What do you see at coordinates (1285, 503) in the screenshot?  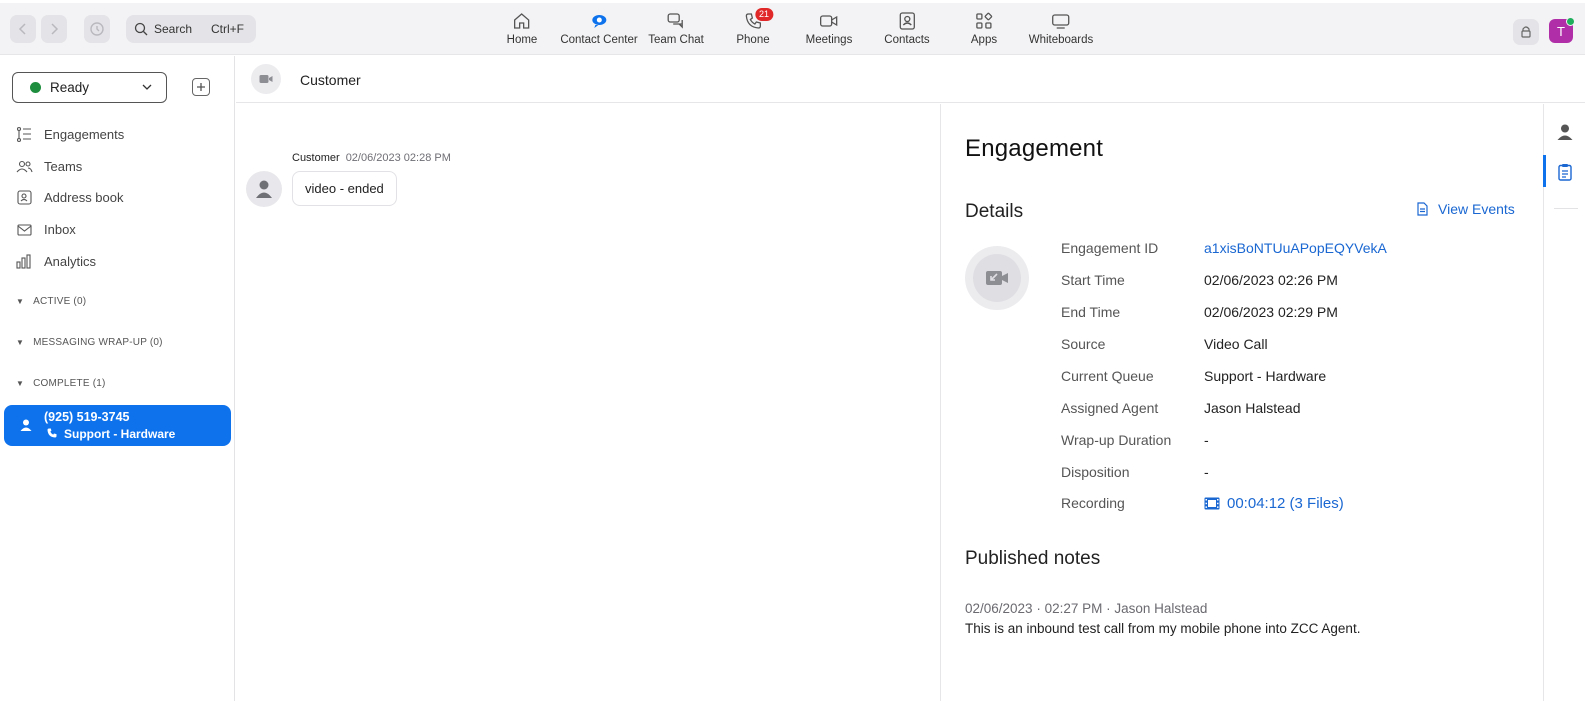 I see `recording-label: 00:04:12 (3 Files)` at bounding box center [1285, 503].